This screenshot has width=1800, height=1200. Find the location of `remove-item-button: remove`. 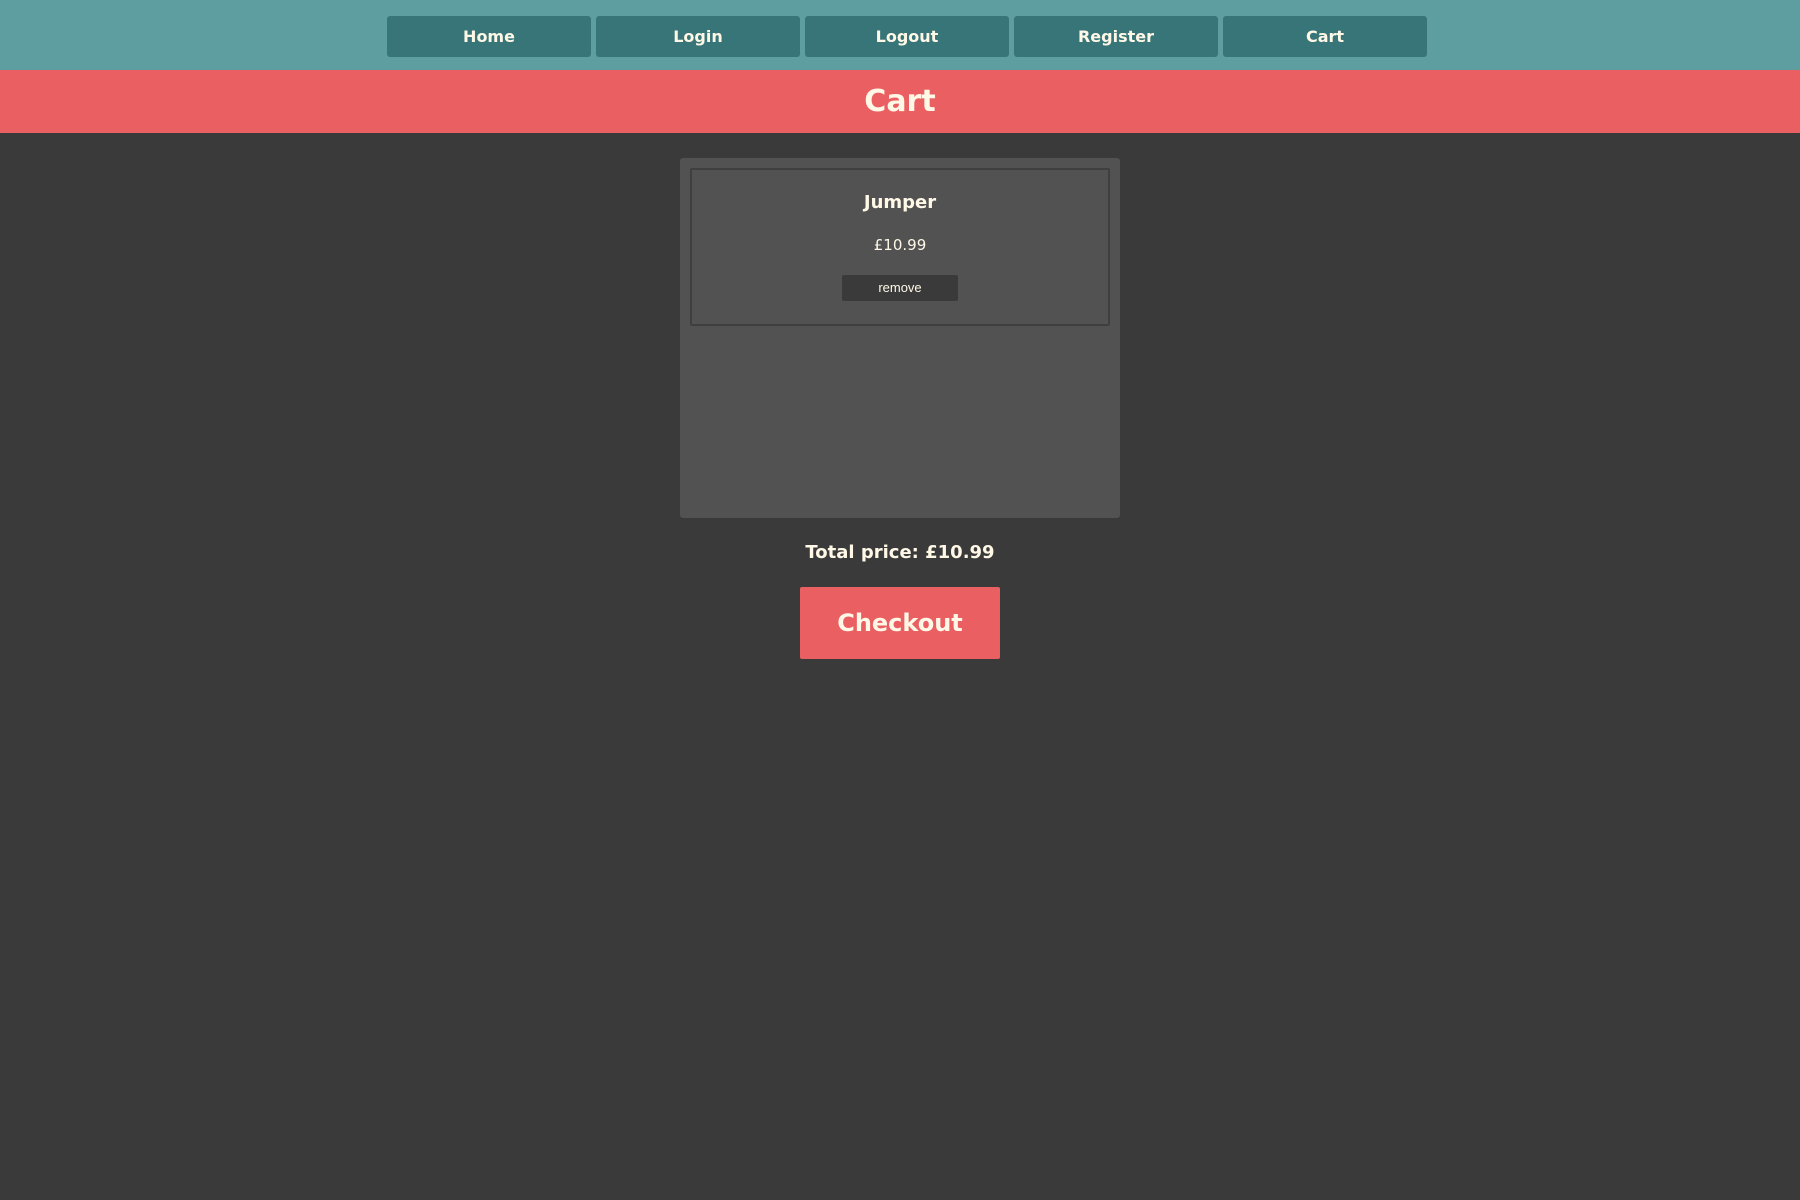

remove-item-button: remove is located at coordinates (900, 288).